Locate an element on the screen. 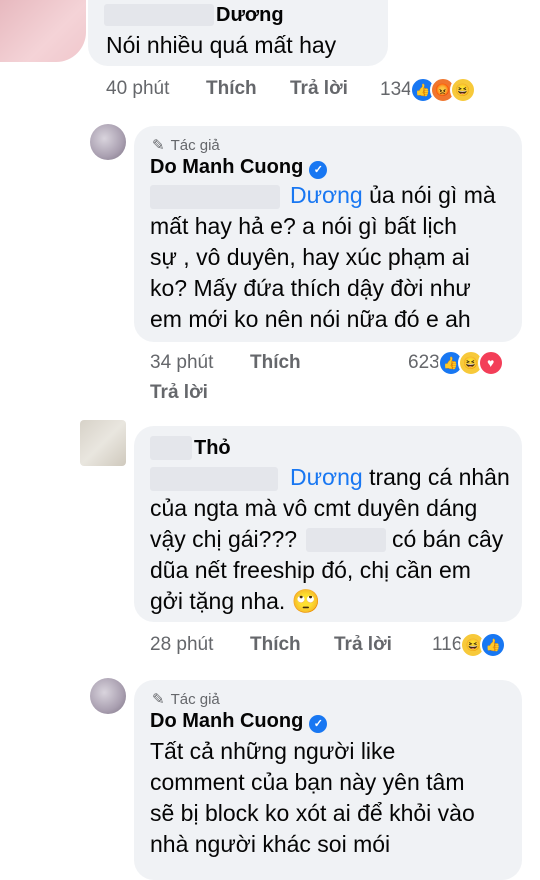 The image size is (540, 880). comment-line: nhà người khác soi mói is located at coordinates (270, 844).